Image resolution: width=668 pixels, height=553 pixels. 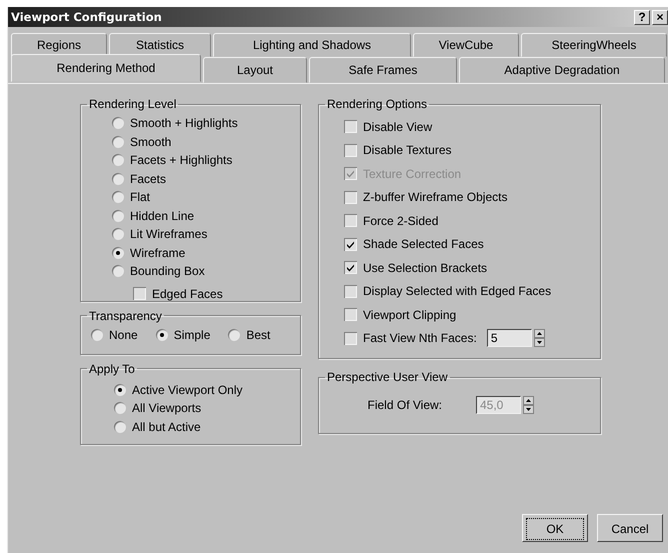 What do you see at coordinates (435, 197) in the screenshot?
I see `checkbox-label: Z-buffer Wireframe Objects` at bounding box center [435, 197].